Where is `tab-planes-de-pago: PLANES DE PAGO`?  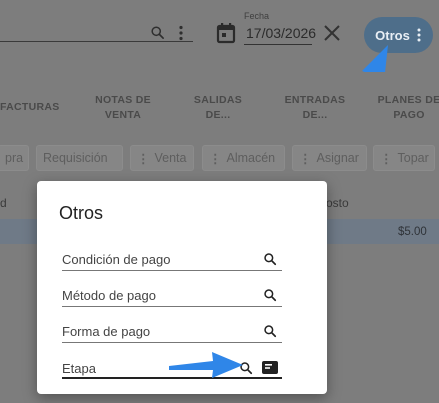
tab-planes-de-pago: PLANES DE PAGO is located at coordinates (406, 108).